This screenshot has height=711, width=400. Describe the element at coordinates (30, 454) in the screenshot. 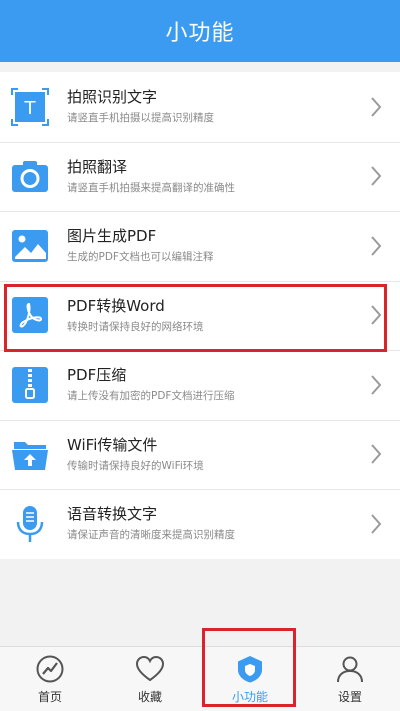

I see `folder-upload-icon` at that location.